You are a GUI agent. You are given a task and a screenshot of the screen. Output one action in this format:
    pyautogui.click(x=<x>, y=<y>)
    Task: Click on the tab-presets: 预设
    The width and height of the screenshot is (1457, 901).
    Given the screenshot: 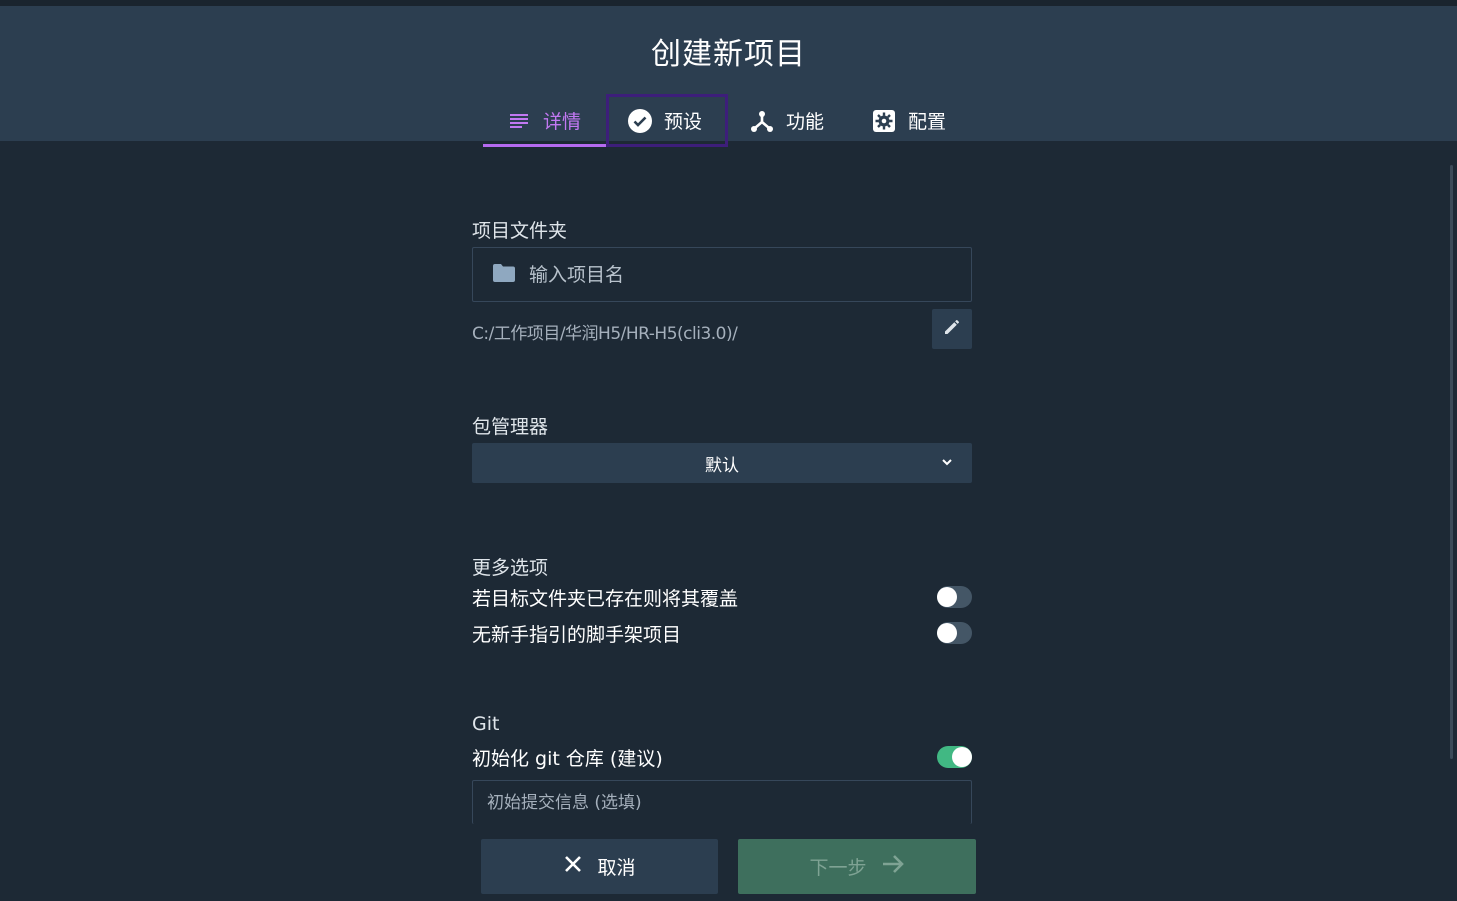 What is the action you would take?
    pyautogui.click(x=667, y=120)
    